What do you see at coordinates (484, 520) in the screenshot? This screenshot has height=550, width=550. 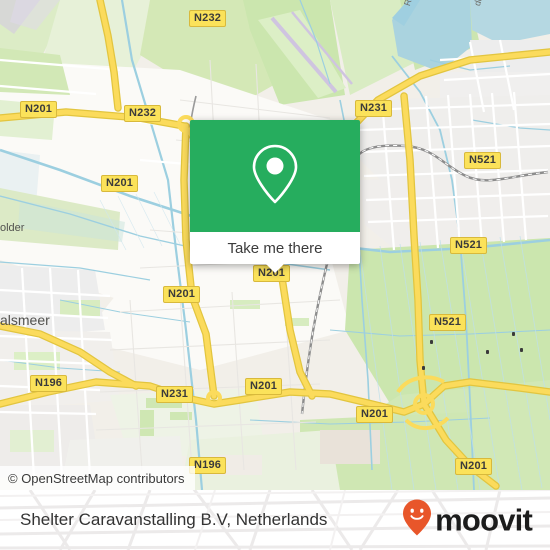 I see `moovit-wordmark: moovit` at bounding box center [484, 520].